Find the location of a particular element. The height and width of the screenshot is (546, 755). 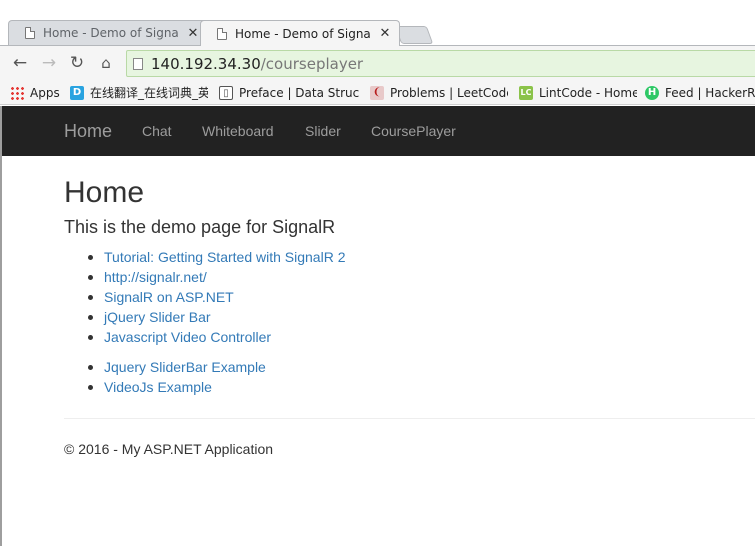

list-item: VideoJs Example is located at coordinates (177, 387).